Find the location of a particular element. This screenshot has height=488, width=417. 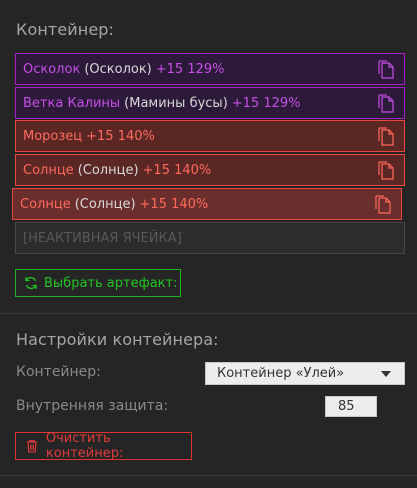

refresh-icon is located at coordinates (31, 283).